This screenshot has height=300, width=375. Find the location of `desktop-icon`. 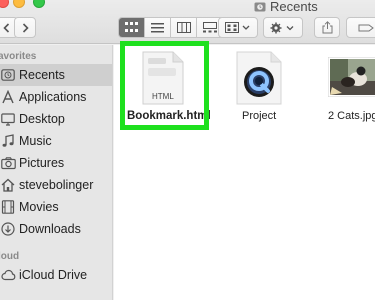

desktop-icon is located at coordinates (8, 119).